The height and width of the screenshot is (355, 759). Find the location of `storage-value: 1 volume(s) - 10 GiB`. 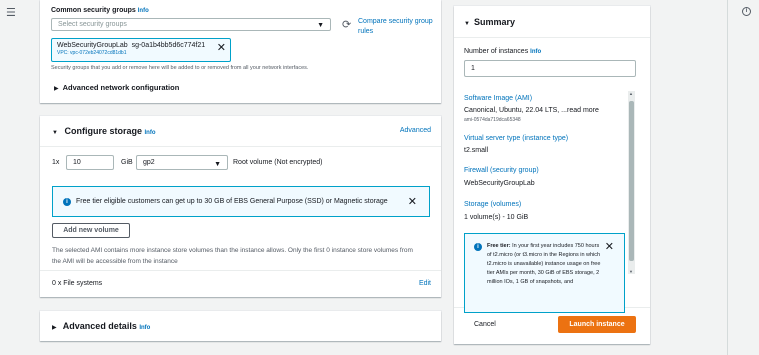

storage-value: 1 volume(s) - 10 GiB is located at coordinates (496, 217).